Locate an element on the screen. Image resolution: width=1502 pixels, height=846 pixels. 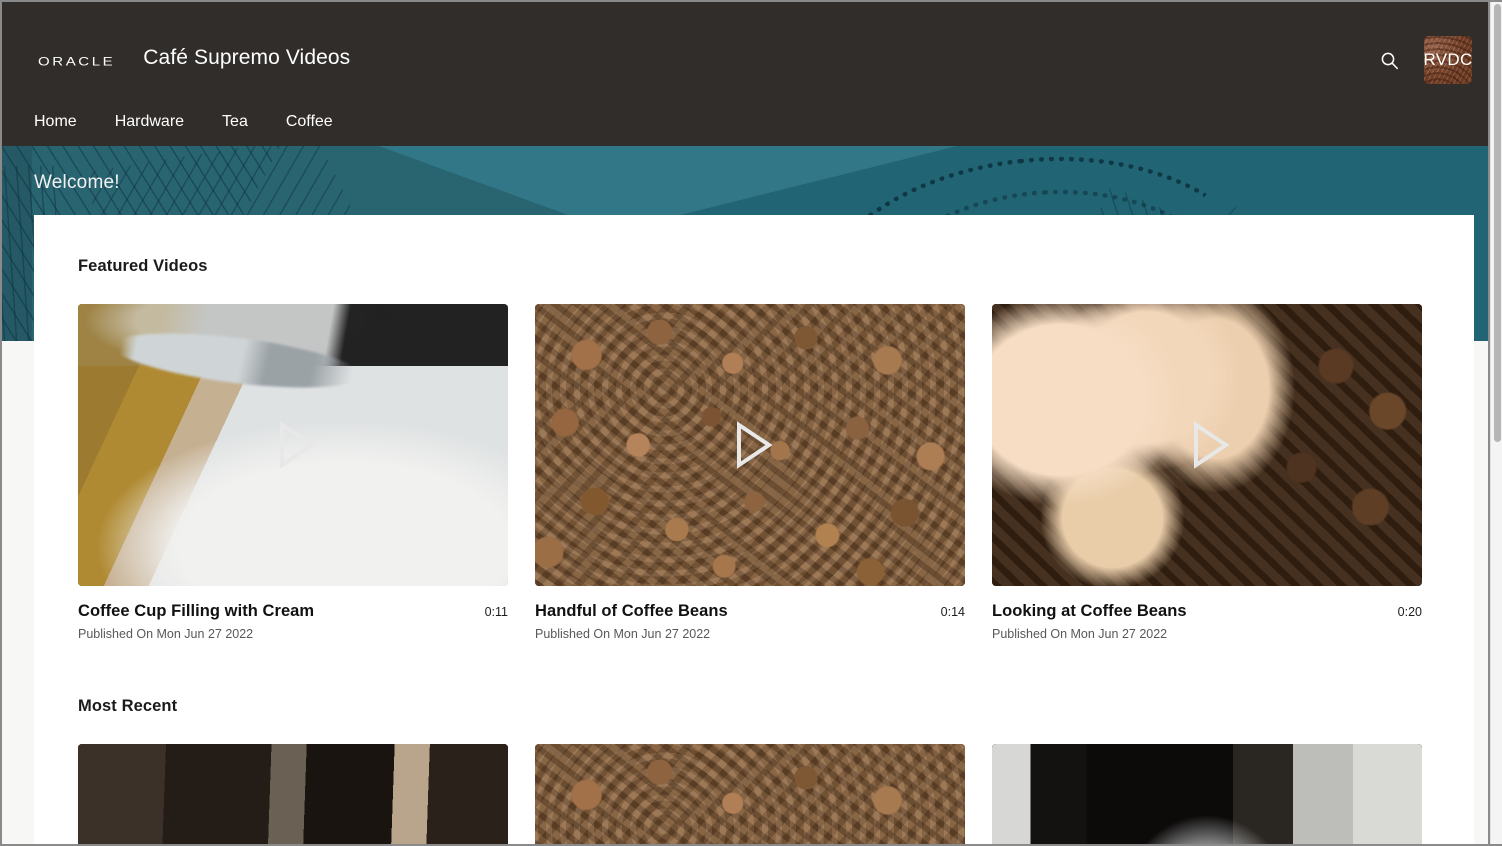
oracle-logo: ORACLE is located at coordinates (77, 62).